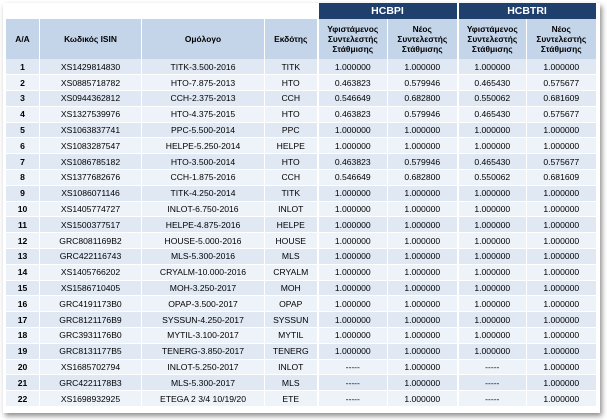 Image resolution: width=607 pixels, height=420 pixels. What do you see at coordinates (90, 225) in the screenshot?
I see `isin-cell: XS1500377517` at bounding box center [90, 225].